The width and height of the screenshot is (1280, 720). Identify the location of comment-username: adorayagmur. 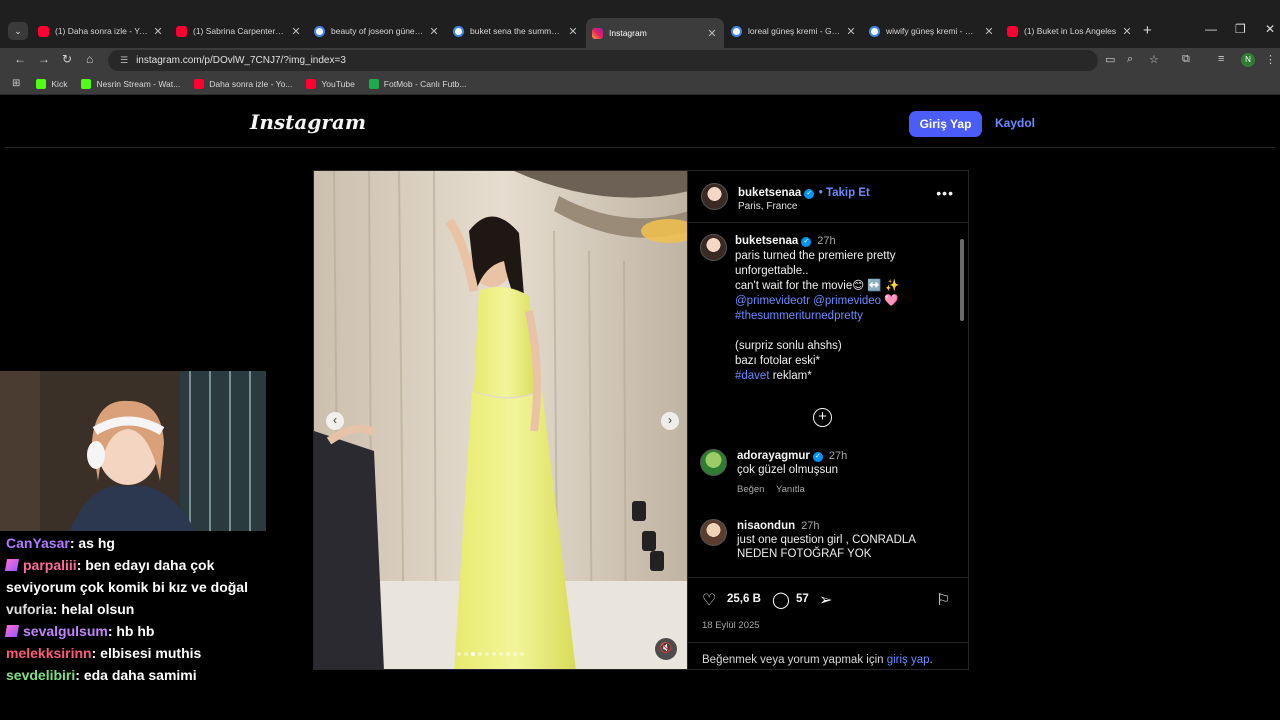
(773, 456).